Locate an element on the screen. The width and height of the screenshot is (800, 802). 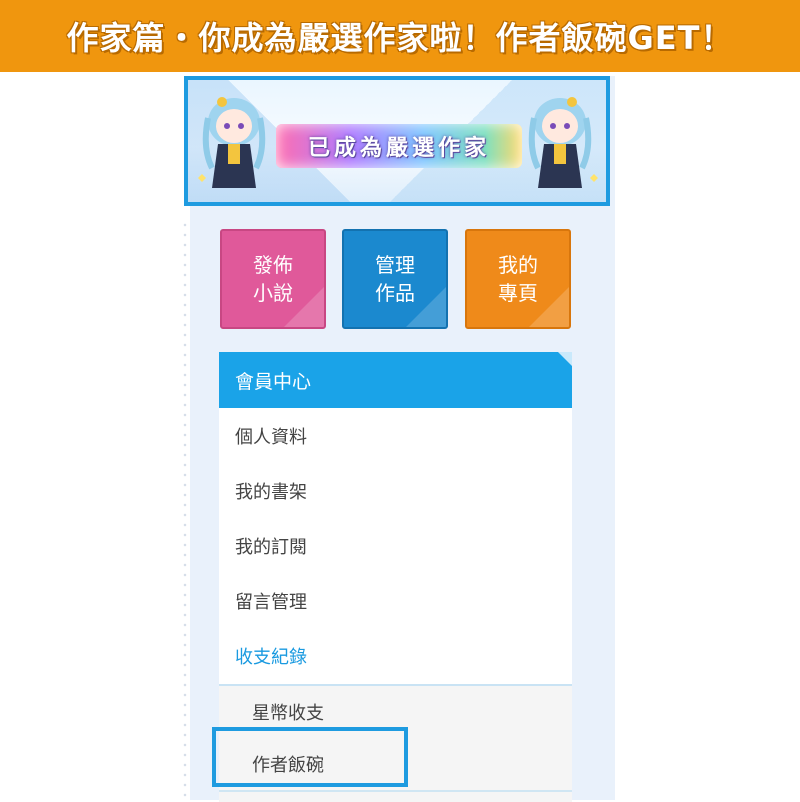
menu-item-label: 收支紀錄 is located at coordinates (271, 657).